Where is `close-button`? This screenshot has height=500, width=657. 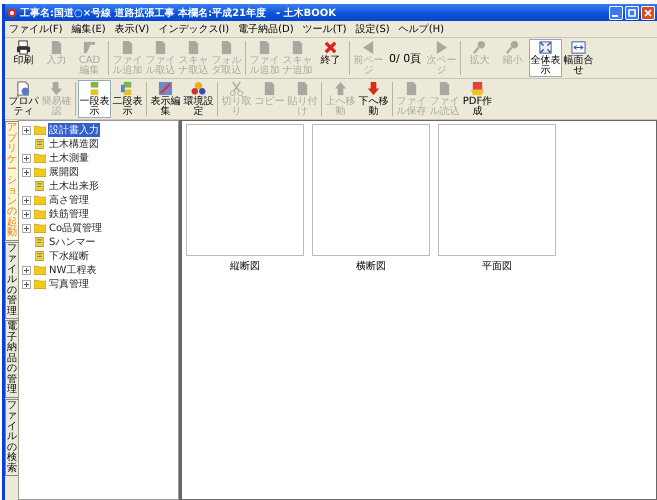
close-button is located at coordinates (648, 13).